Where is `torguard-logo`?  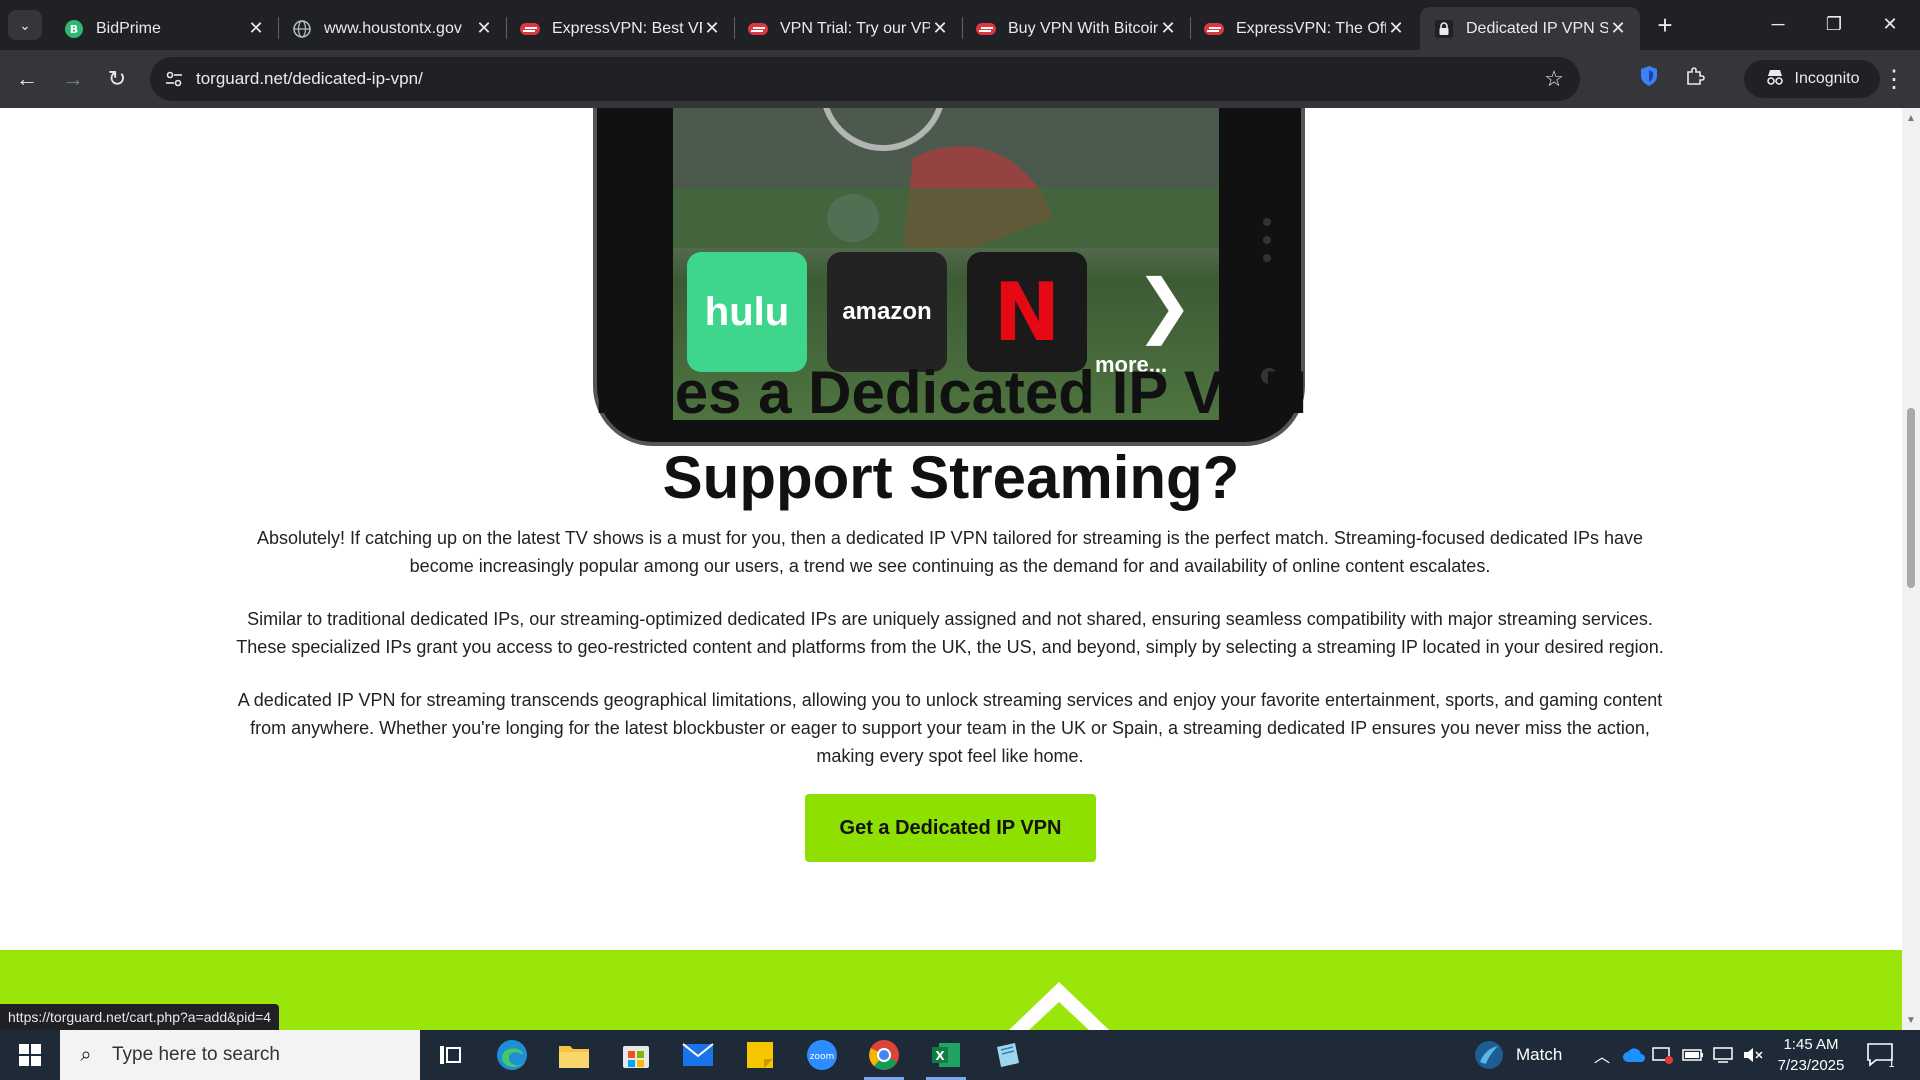
torguard-logo is located at coordinates (1059, 1006).